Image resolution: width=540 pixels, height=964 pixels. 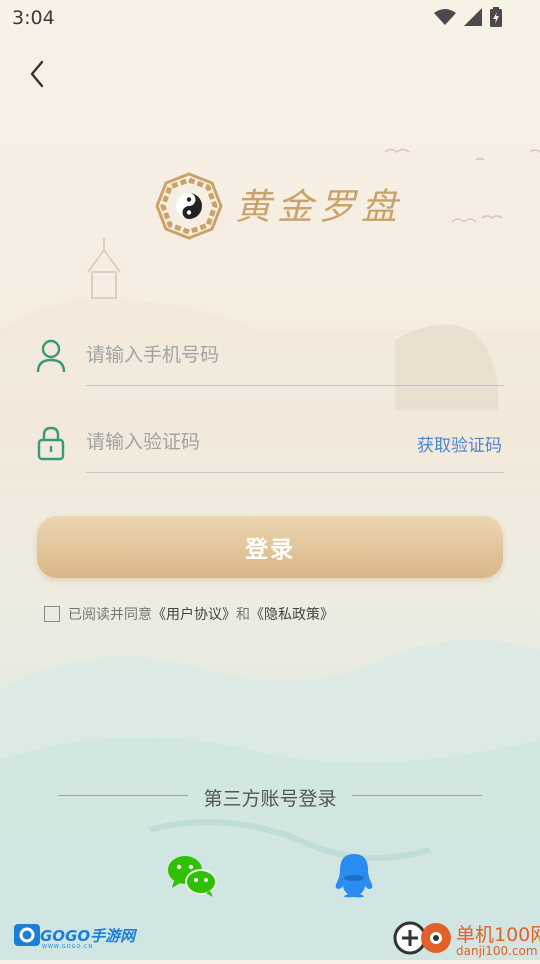 What do you see at coordinates (88, 935) in the screenshot?
I see `gogo-watermark-text: GOGO手游网` at bounding box center [88, 935].